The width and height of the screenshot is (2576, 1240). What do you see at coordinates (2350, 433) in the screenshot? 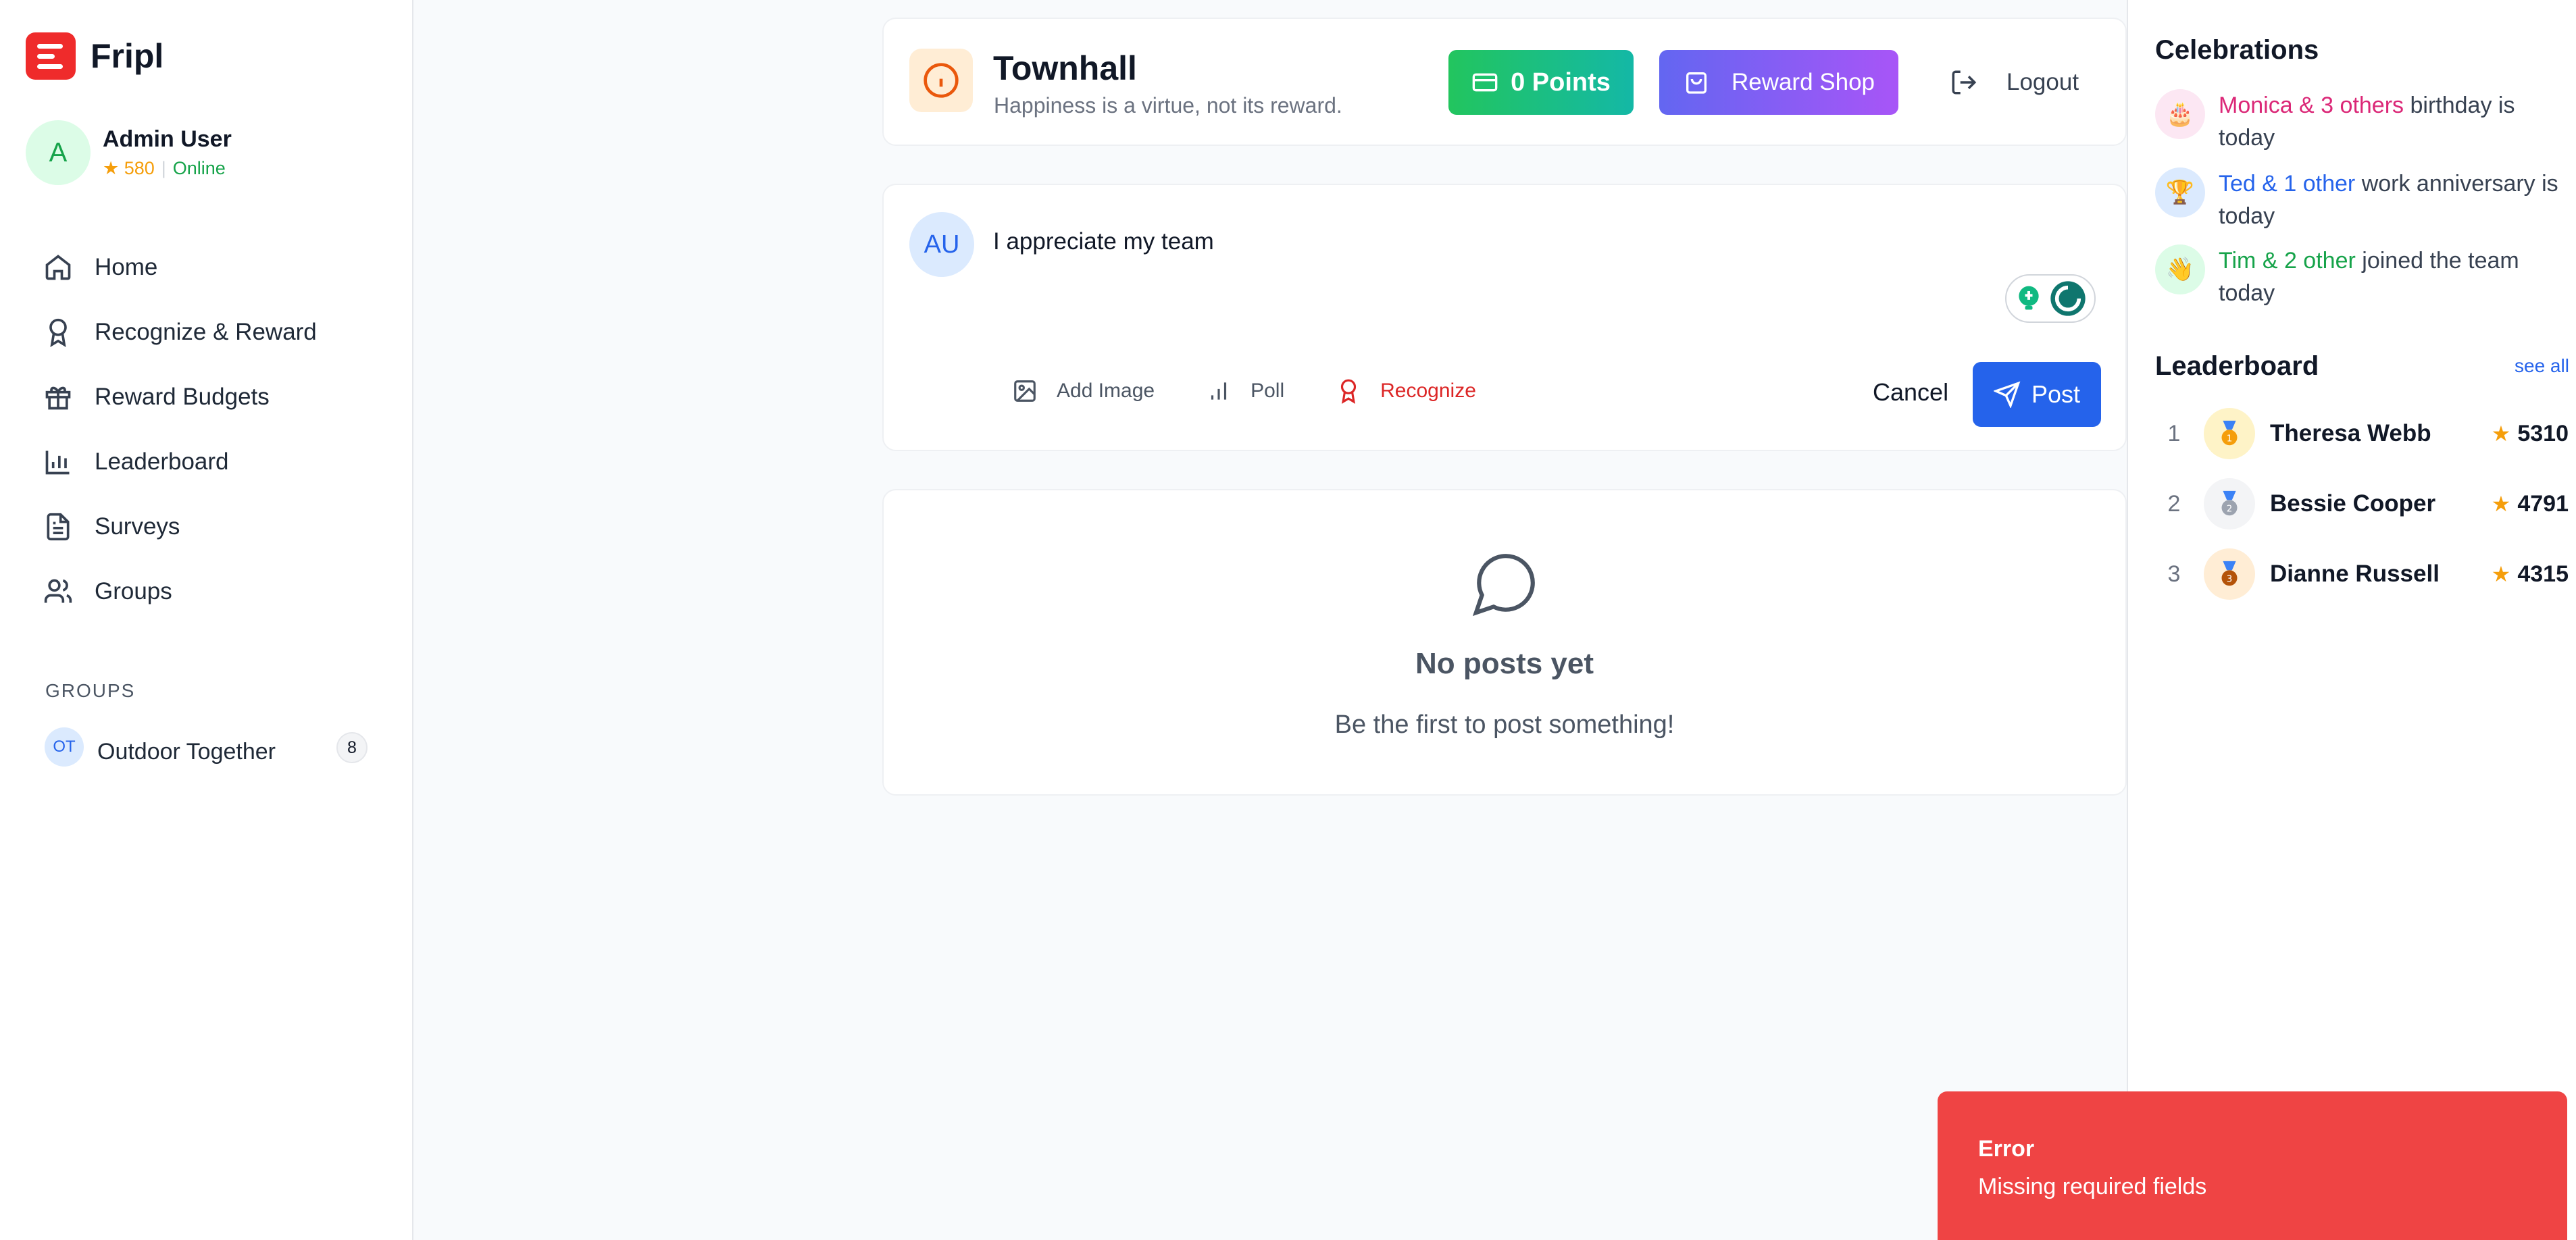
I see `leader-name: Theresa Webb` at bounding box center [2350, 433].